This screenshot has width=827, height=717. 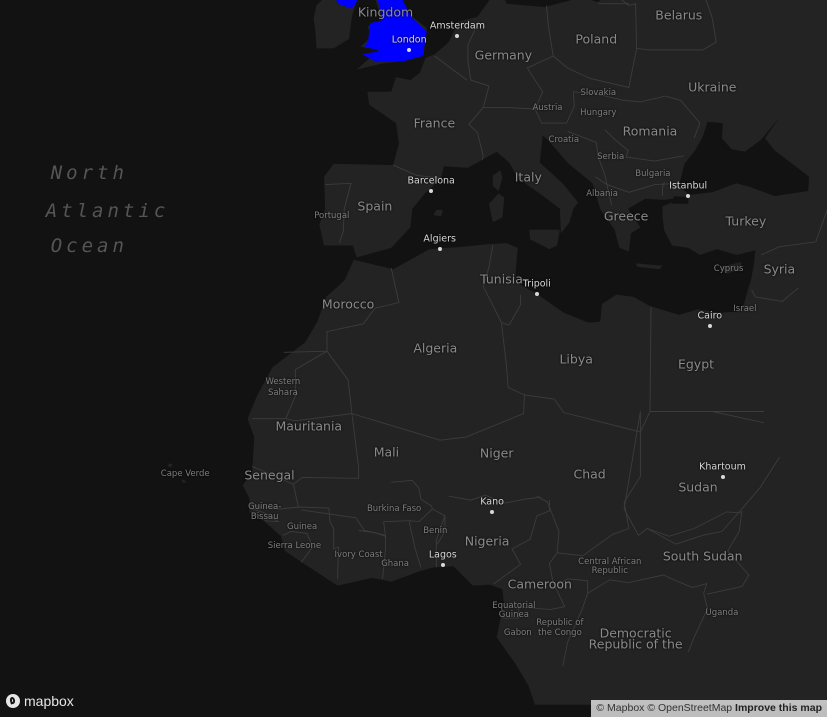 What do you see at coordinates (560, 632) in the screenshot?
I see `country-label: the Congo` at bounding box center [560, 632].